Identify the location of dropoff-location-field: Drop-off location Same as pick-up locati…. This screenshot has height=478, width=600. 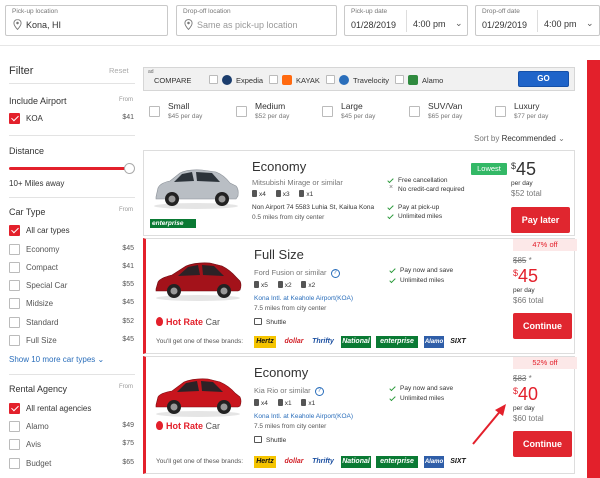
(256, 20).